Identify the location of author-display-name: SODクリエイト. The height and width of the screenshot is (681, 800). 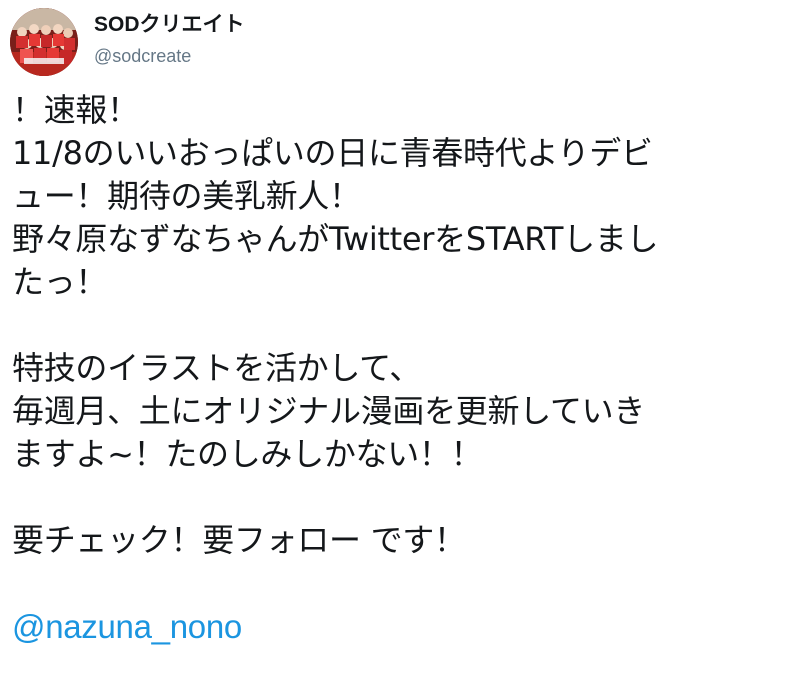
(169, 25).